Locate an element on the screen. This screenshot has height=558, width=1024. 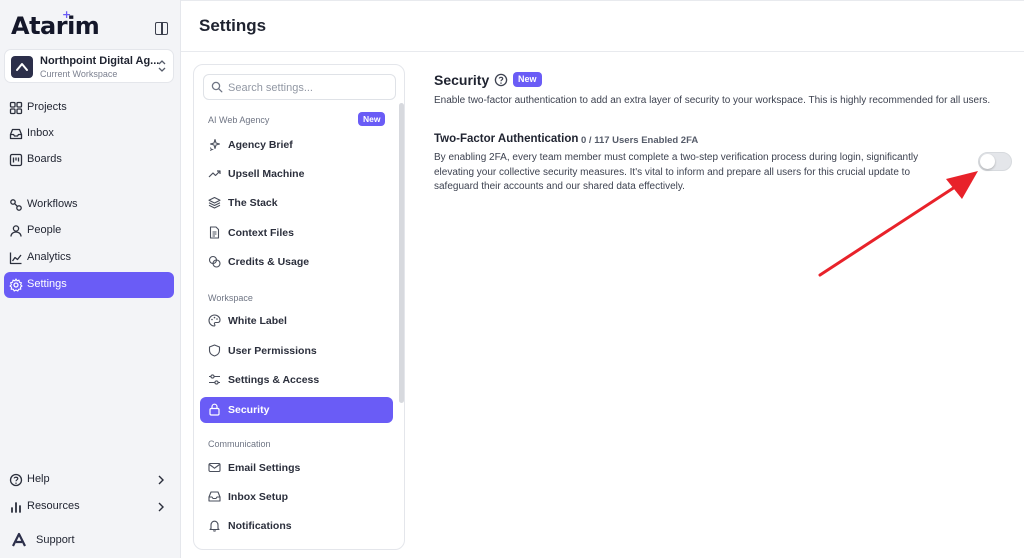
settings-item-label: Upsell Machine is located at coordinates (266, 174).